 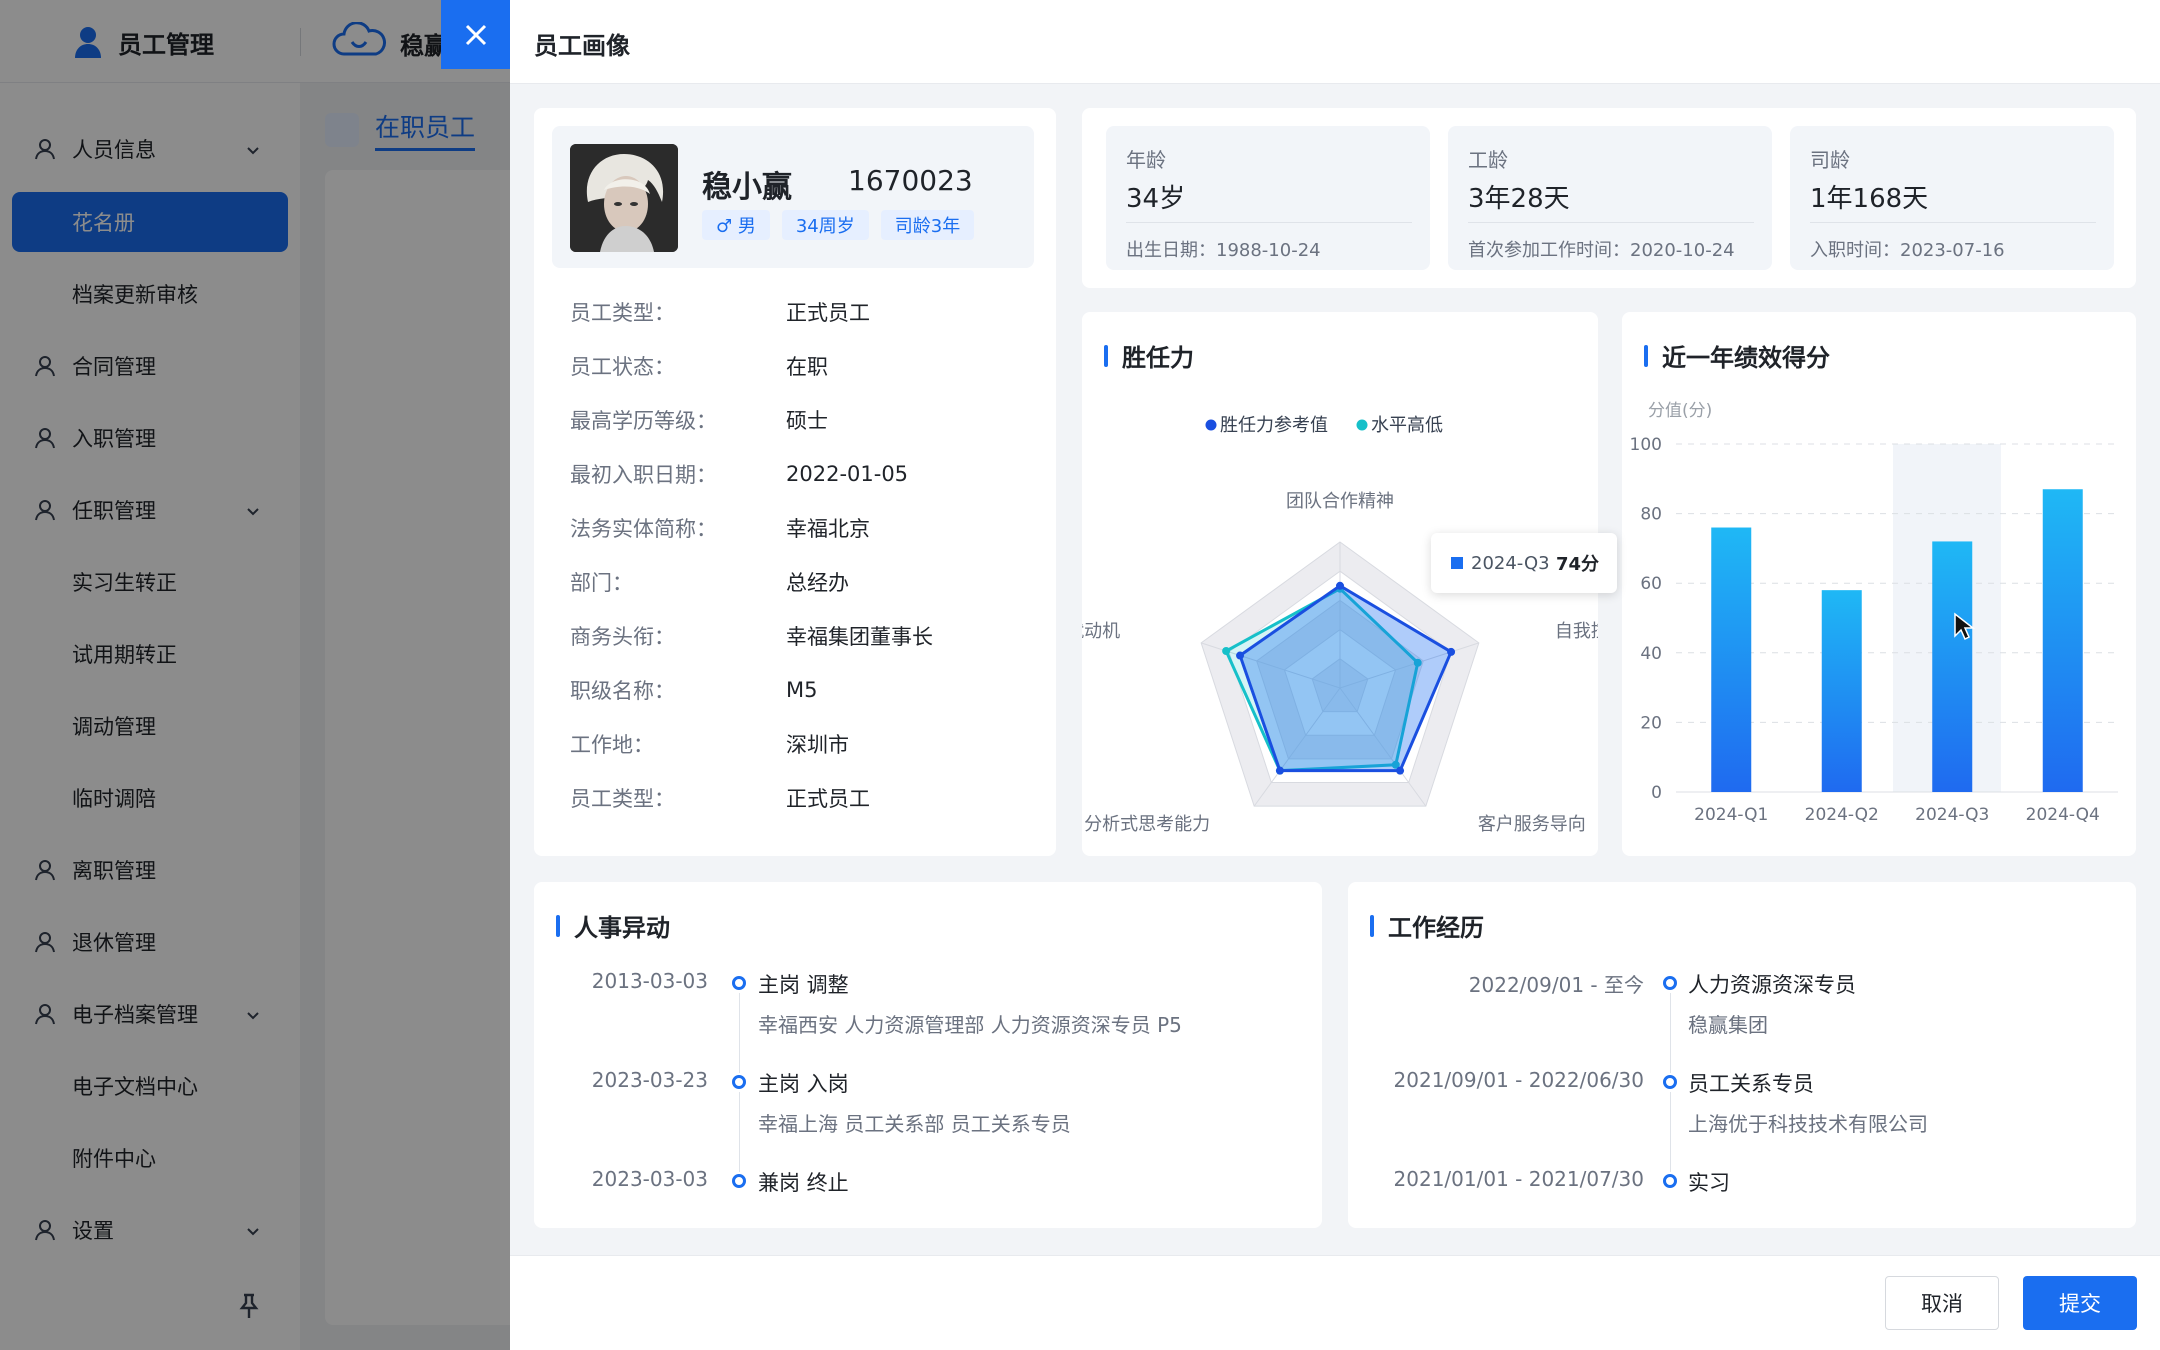 I want to click on timeline-subtitle: 稳赢集团, so click(x=1728, y=1025).